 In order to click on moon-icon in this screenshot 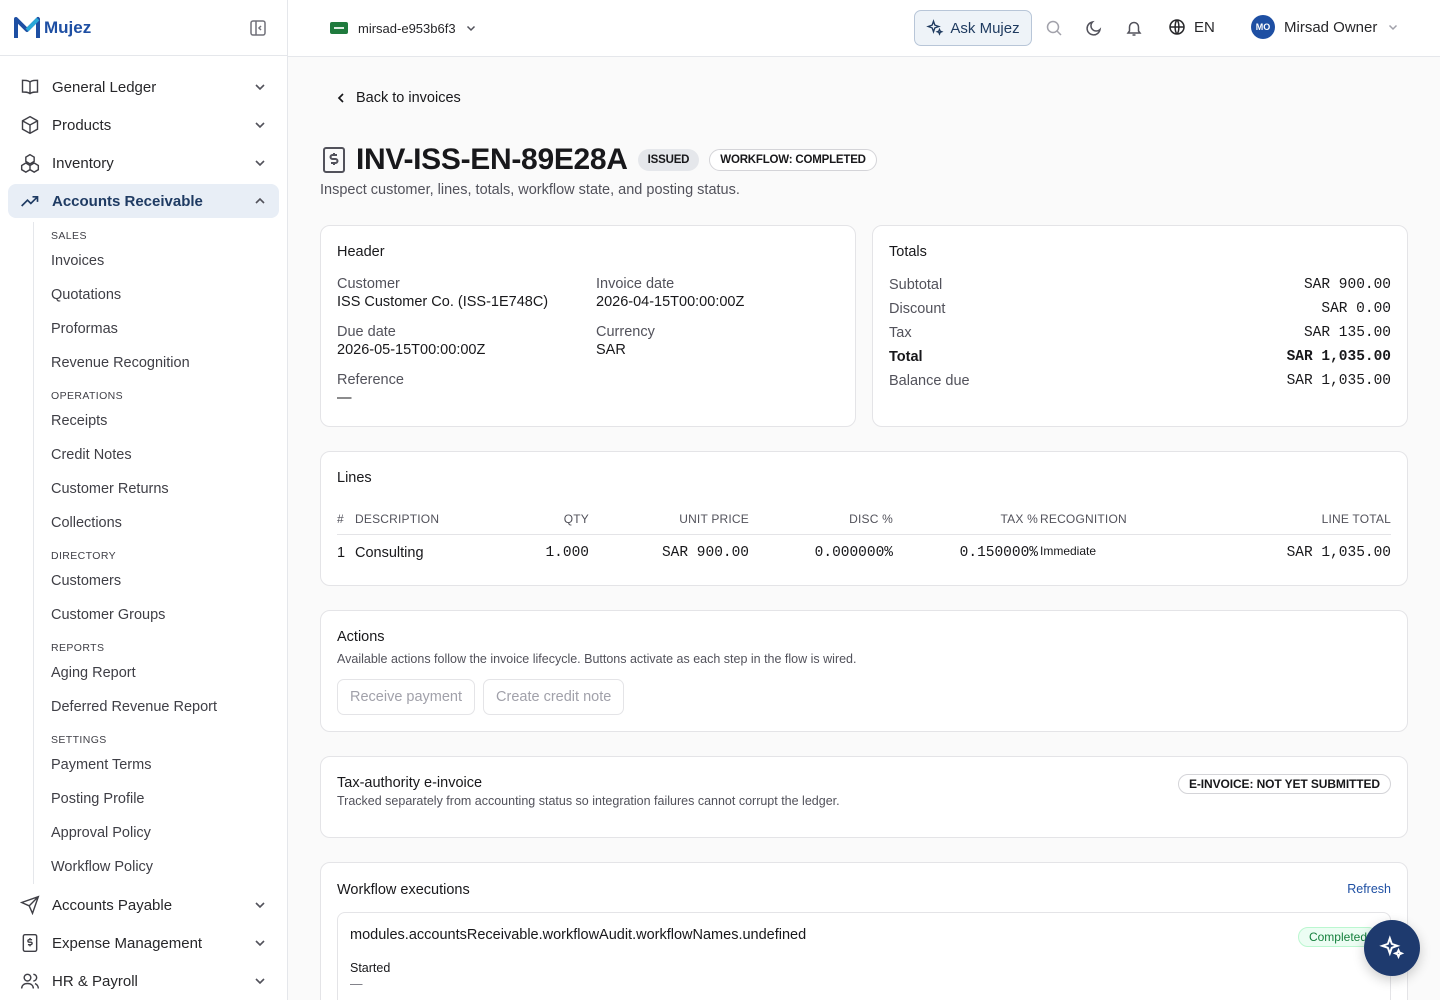, I will do `click(1094, 28)`.